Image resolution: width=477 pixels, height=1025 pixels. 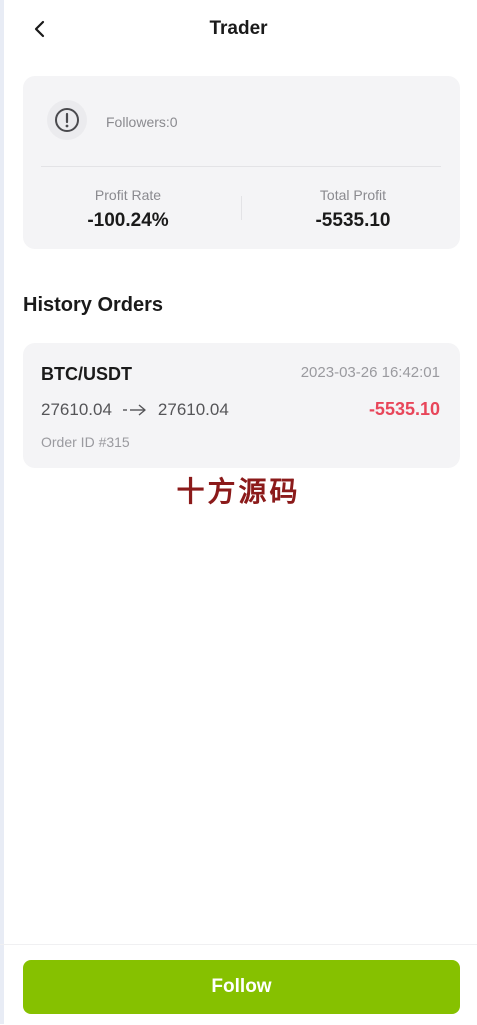 I want to click on order-profit: -5535.10, so click(x=404, y=409).